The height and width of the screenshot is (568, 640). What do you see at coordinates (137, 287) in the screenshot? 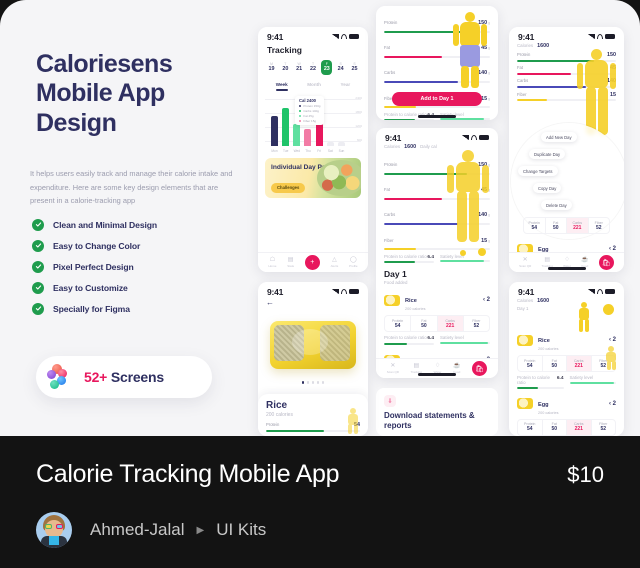
I see `list-item: Easy to Customize` at bounding box center [137, 287].